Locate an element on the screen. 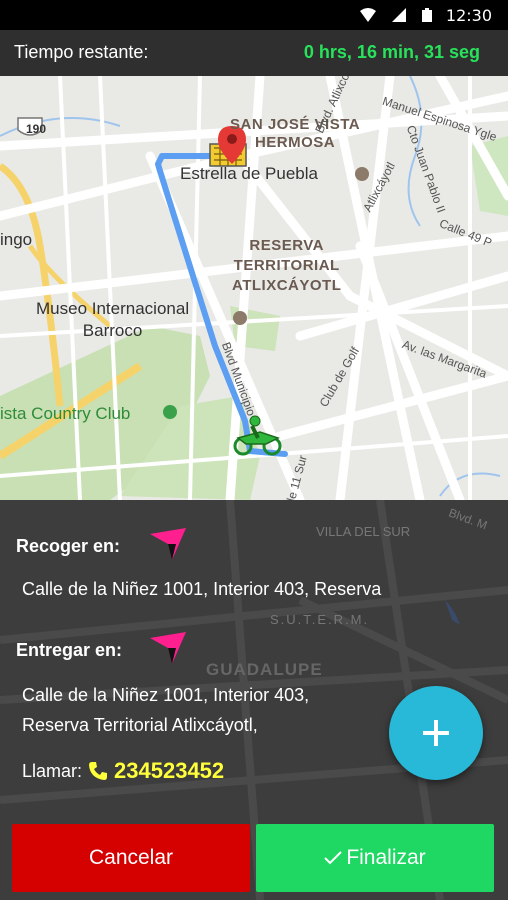 The width and height of the screenshot is (508, 900). map-label-san-jose: SAN JOSÉ VISTA HERMOSA is located at coordinates (295, 134).